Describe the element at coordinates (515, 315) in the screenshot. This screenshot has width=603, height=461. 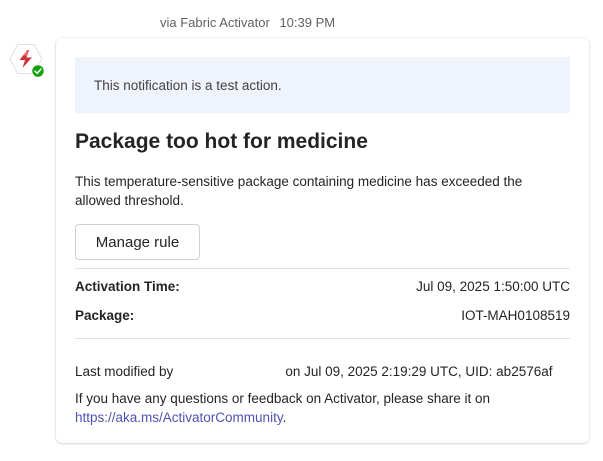
I see `fact-value: IOT-MAH0108519` at that location.